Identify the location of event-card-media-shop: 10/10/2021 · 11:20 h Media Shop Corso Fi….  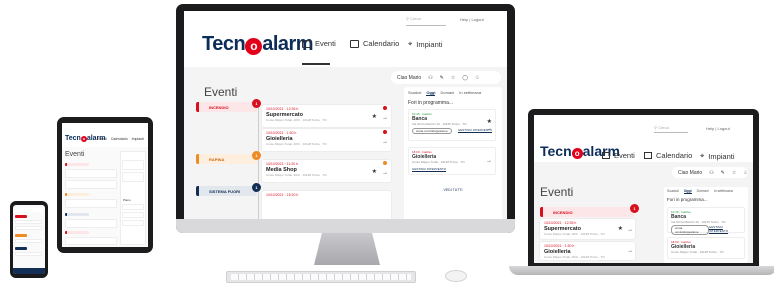
(326, 171).